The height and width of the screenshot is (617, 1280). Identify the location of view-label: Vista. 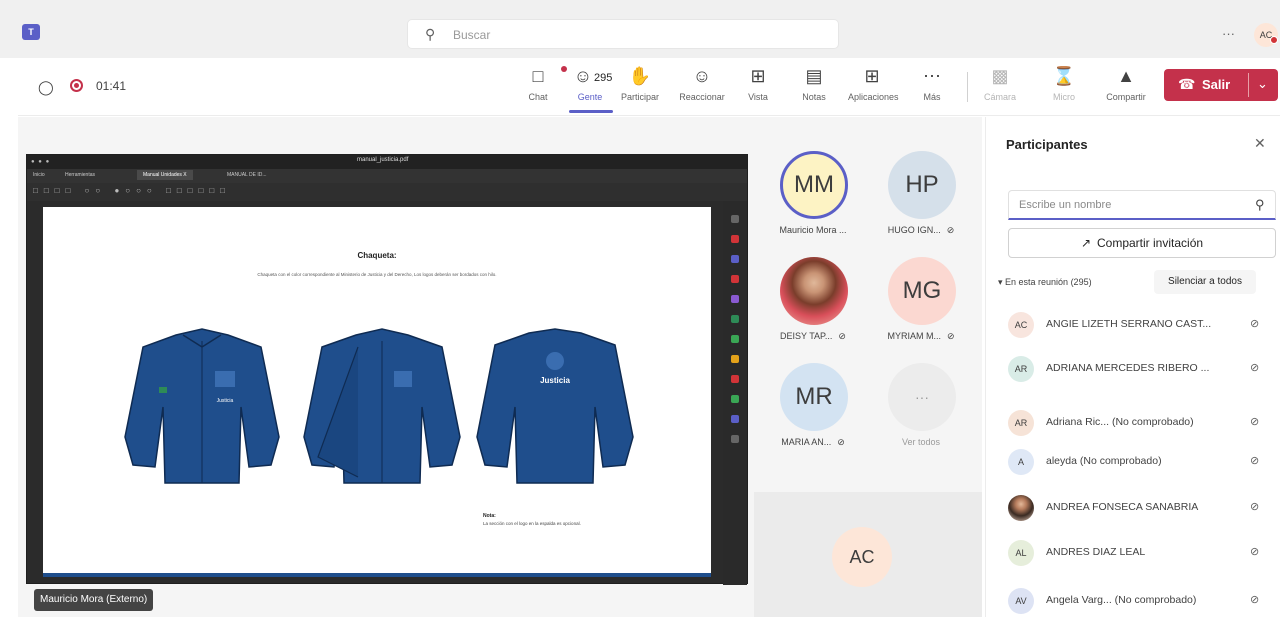
(758, 97).